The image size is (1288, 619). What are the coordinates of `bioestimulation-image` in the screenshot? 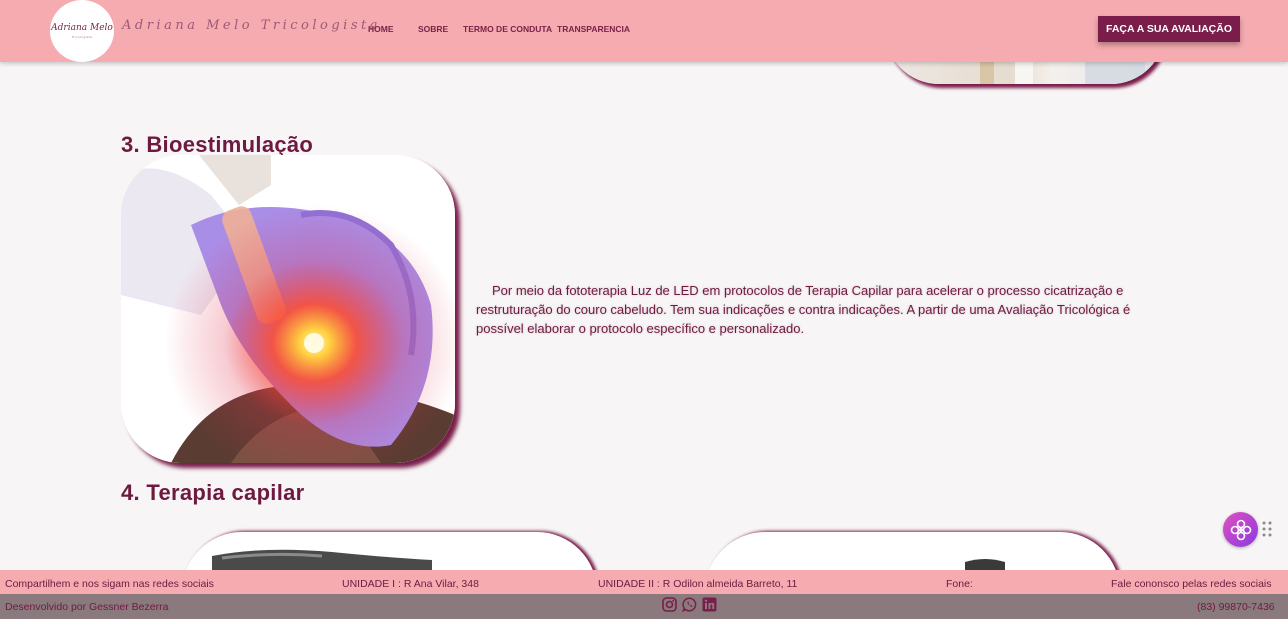 It's located at (288, 309).